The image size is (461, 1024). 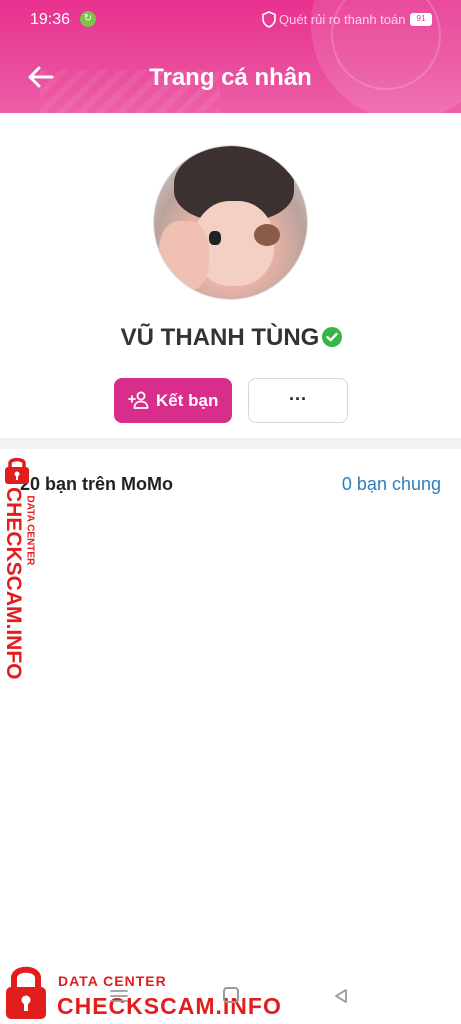 I want to click on add-friend-button: Kết bạn, so click(x=173, y=400).